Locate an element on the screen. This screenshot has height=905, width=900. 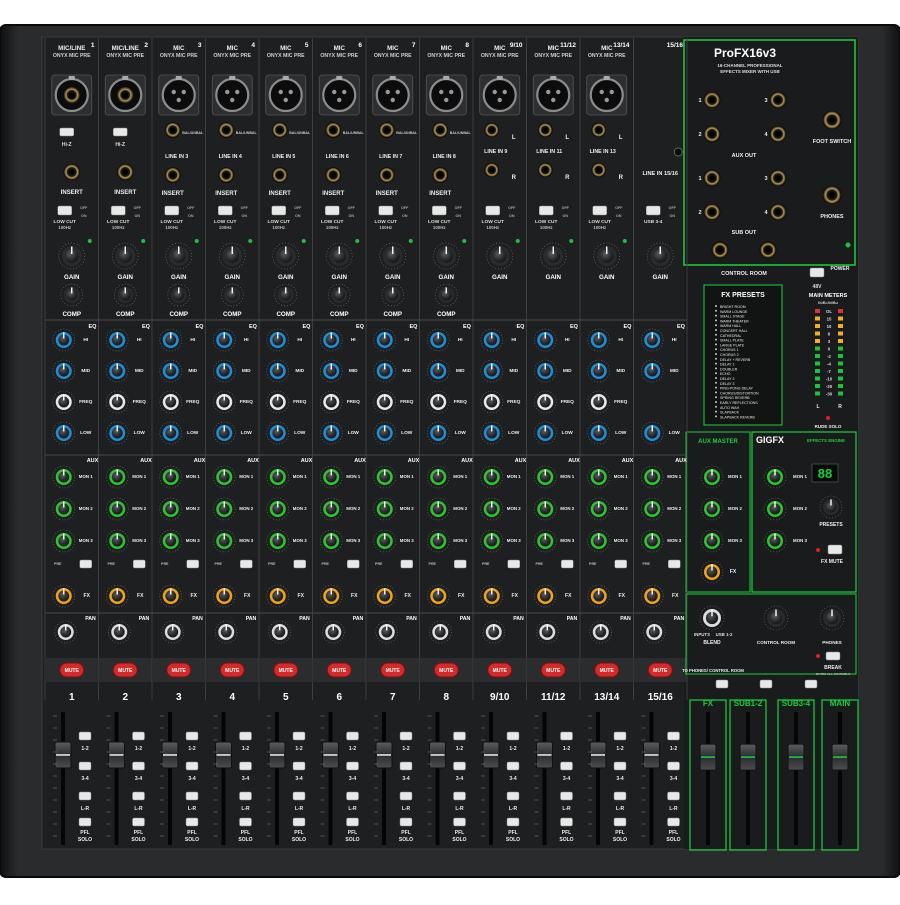
control-room-right-jack is located at coordinates (768, 250).